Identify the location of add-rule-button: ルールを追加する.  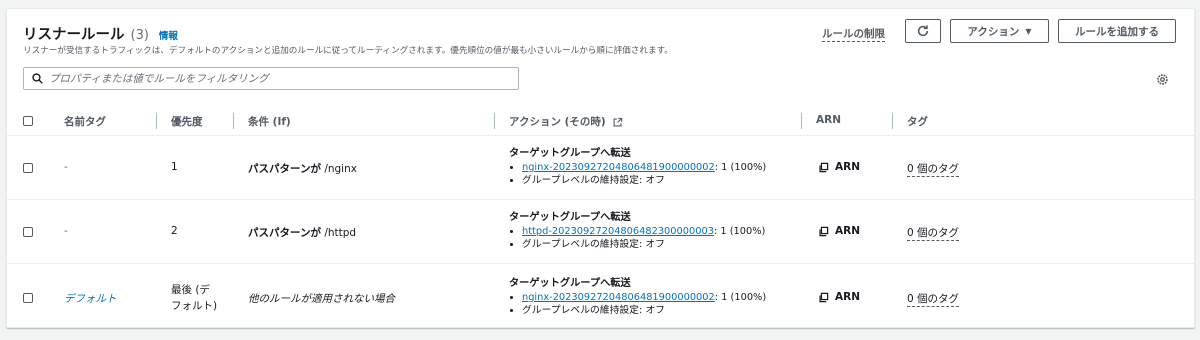
(1117, 31).